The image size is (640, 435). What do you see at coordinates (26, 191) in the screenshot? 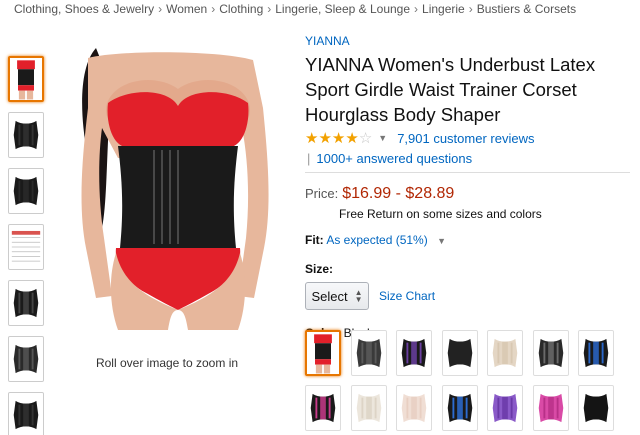
I see `thumbnail-corset-black-side` at bounding box center [26, 191].